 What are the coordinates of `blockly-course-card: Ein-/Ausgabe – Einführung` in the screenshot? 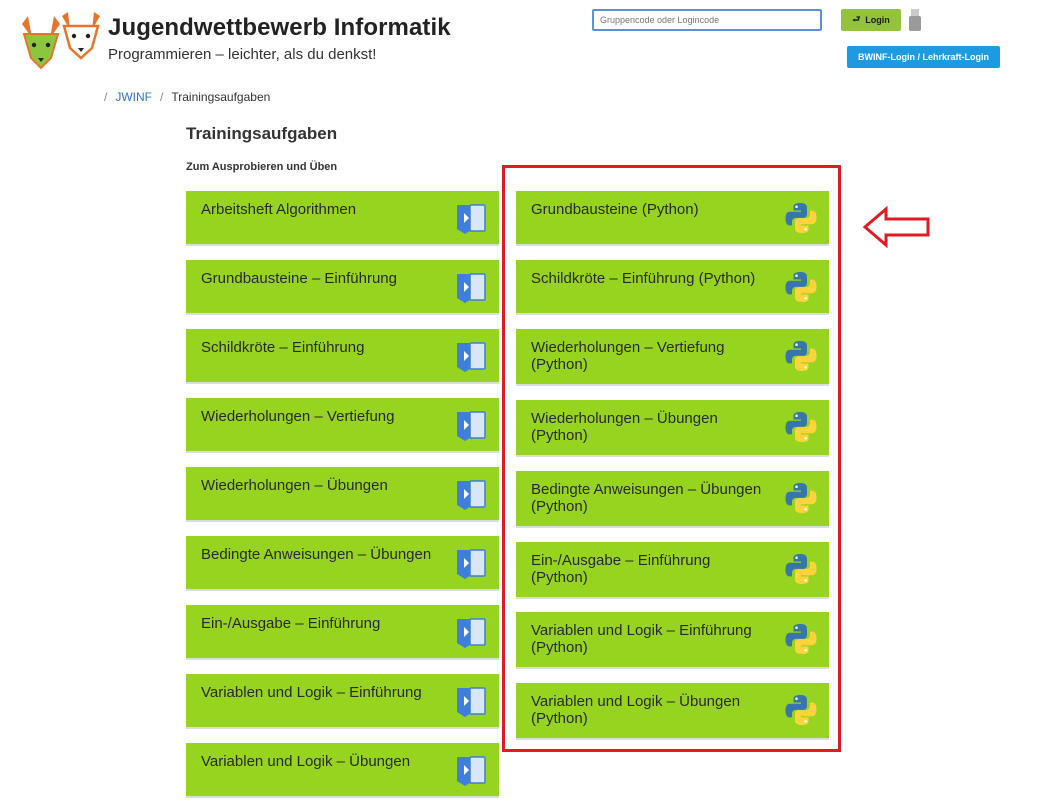 It's located at (342, 632).